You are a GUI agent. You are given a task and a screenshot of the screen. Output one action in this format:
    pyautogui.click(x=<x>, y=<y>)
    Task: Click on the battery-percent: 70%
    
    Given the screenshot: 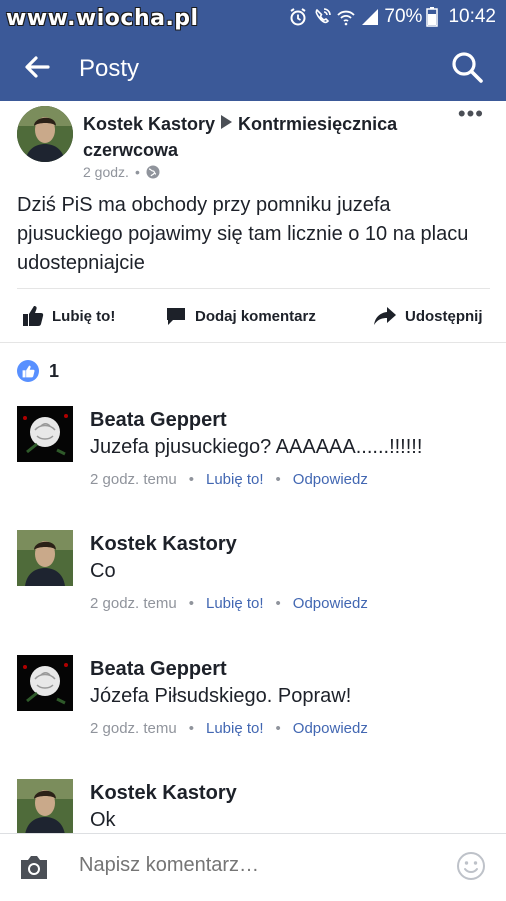 What is the action you would take?
    pyautogui.click(x=403, y=16)
    